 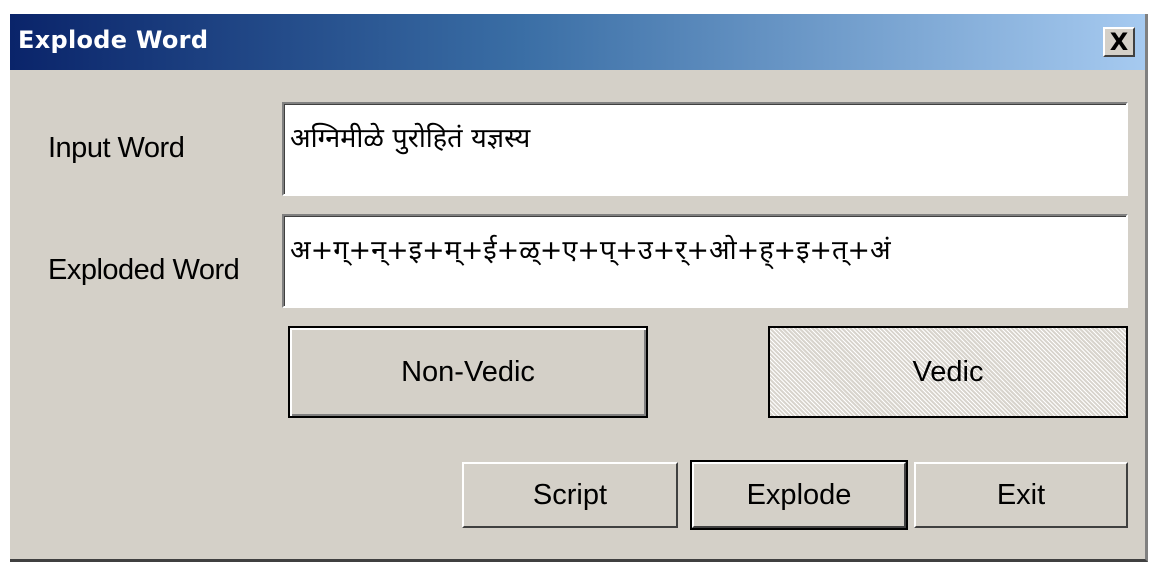 I want to click on exploded-word-field: अ+ग्+न्+इ+म्+ई+ळ्+ए+प्+उ+र्+ओ+ह्+इ+त्+अं, so click(x=705, y=261).